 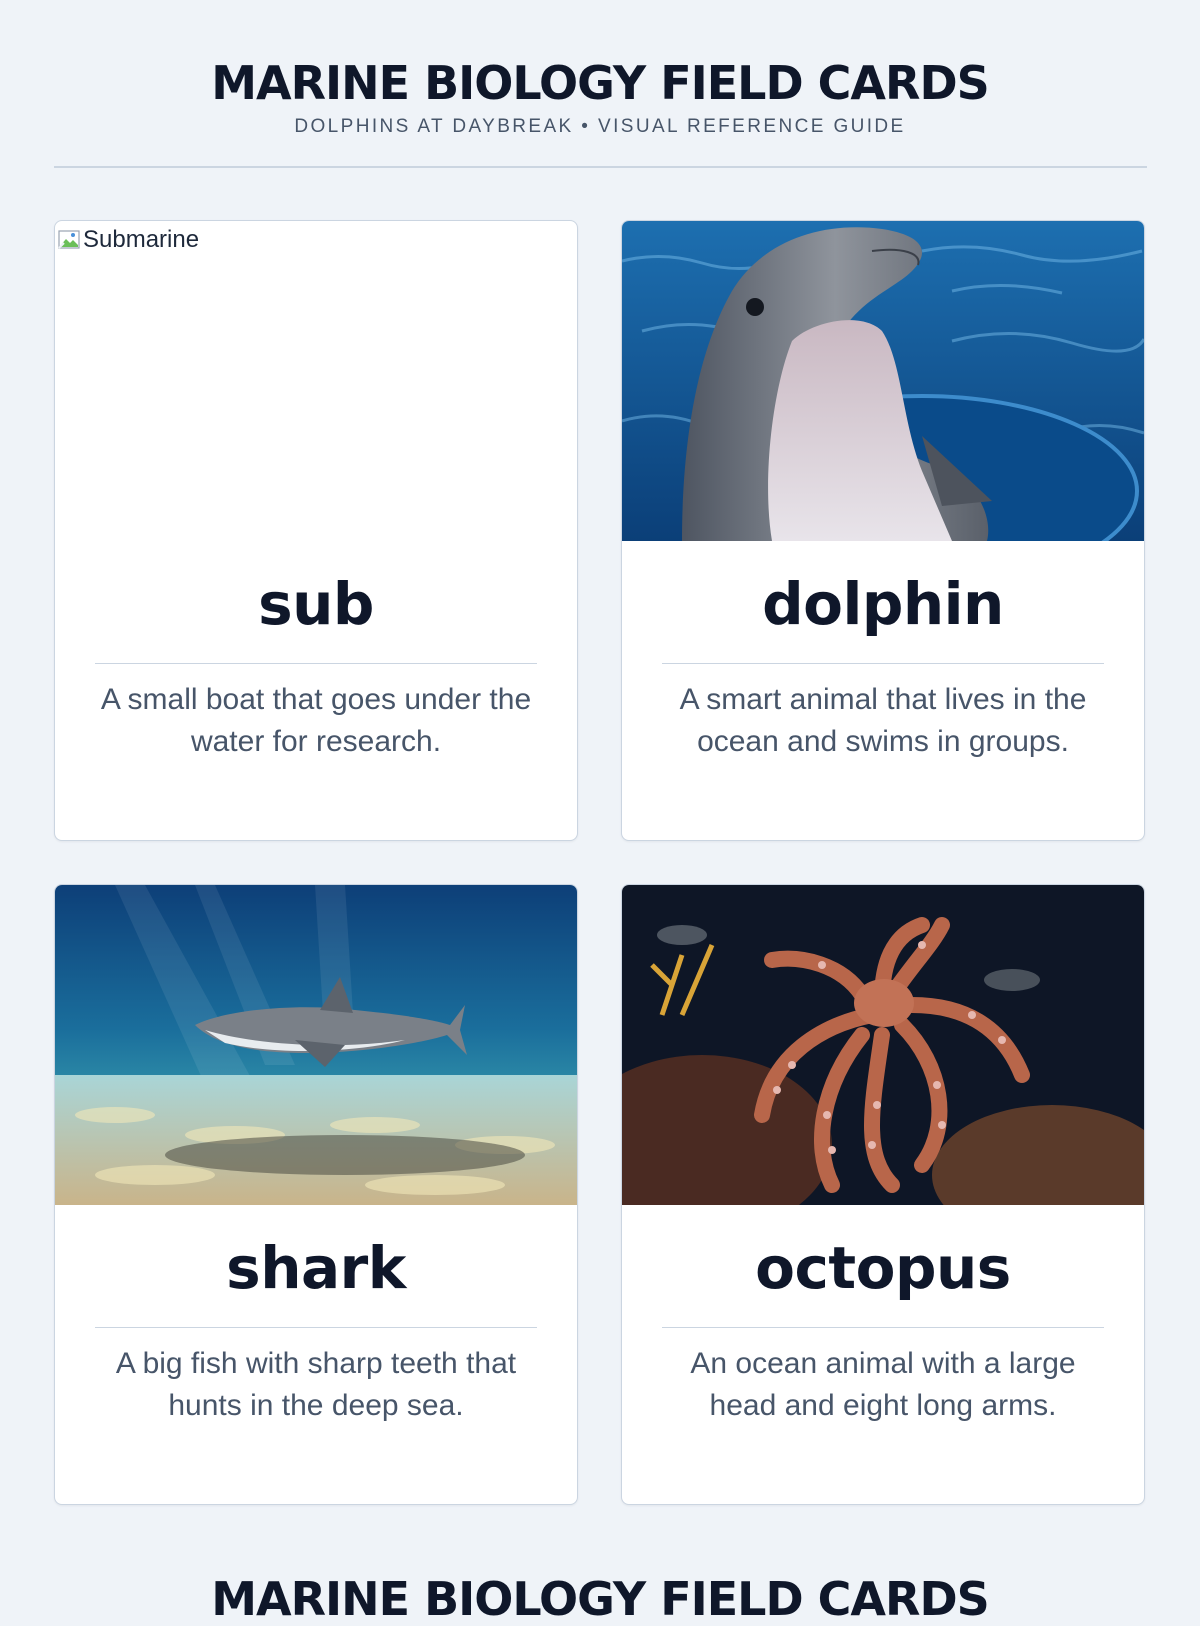 What do you see at coordinates (600, 167) in the screenshot?
I see `header-divider` at bounding box center [600, 167].